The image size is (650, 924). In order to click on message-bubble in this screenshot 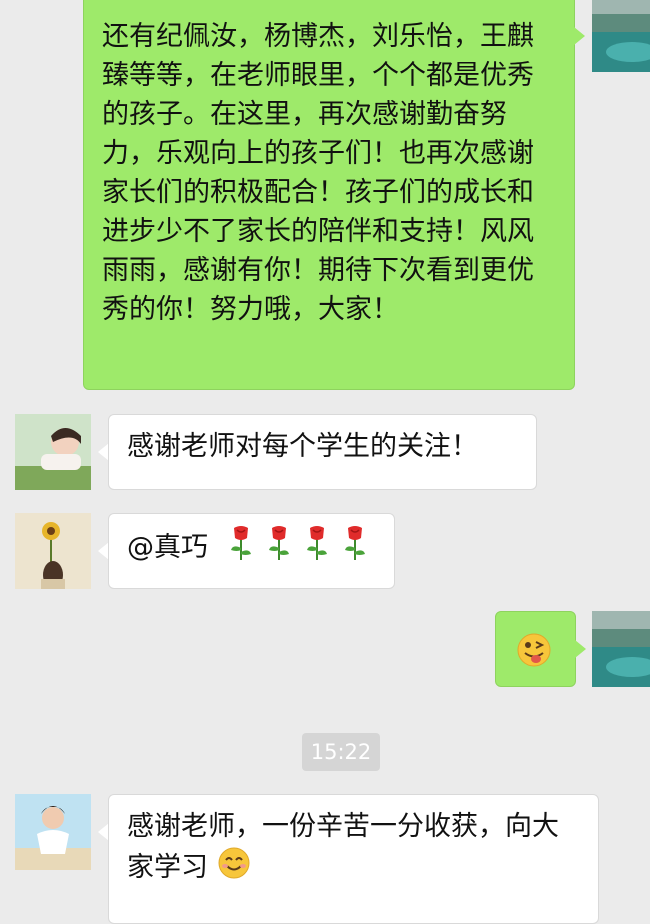, I will do `click(535, 649)`.